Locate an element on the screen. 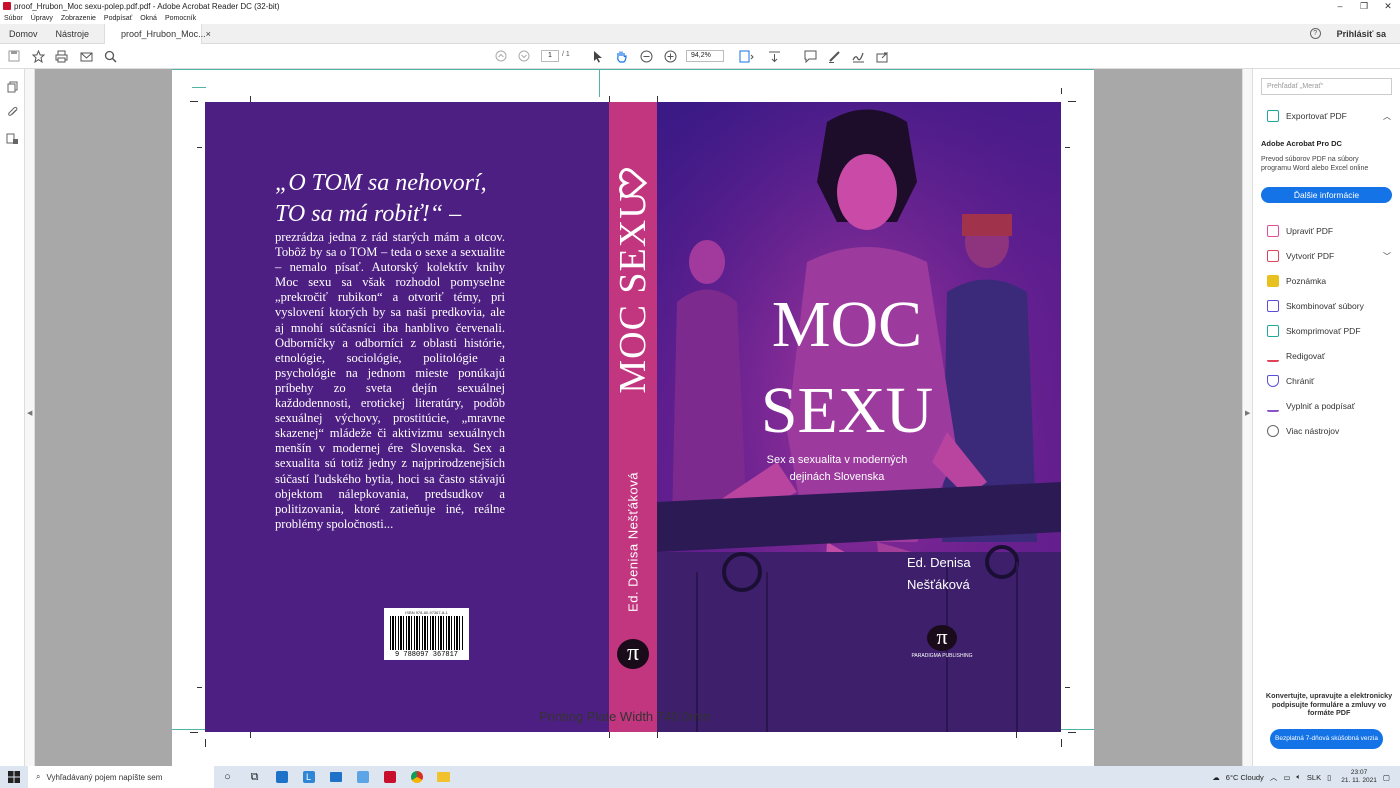 This screenshot has height=788, width=1400. tool-label: Vytvoriť PDF is located at coordinates (1310, 256).